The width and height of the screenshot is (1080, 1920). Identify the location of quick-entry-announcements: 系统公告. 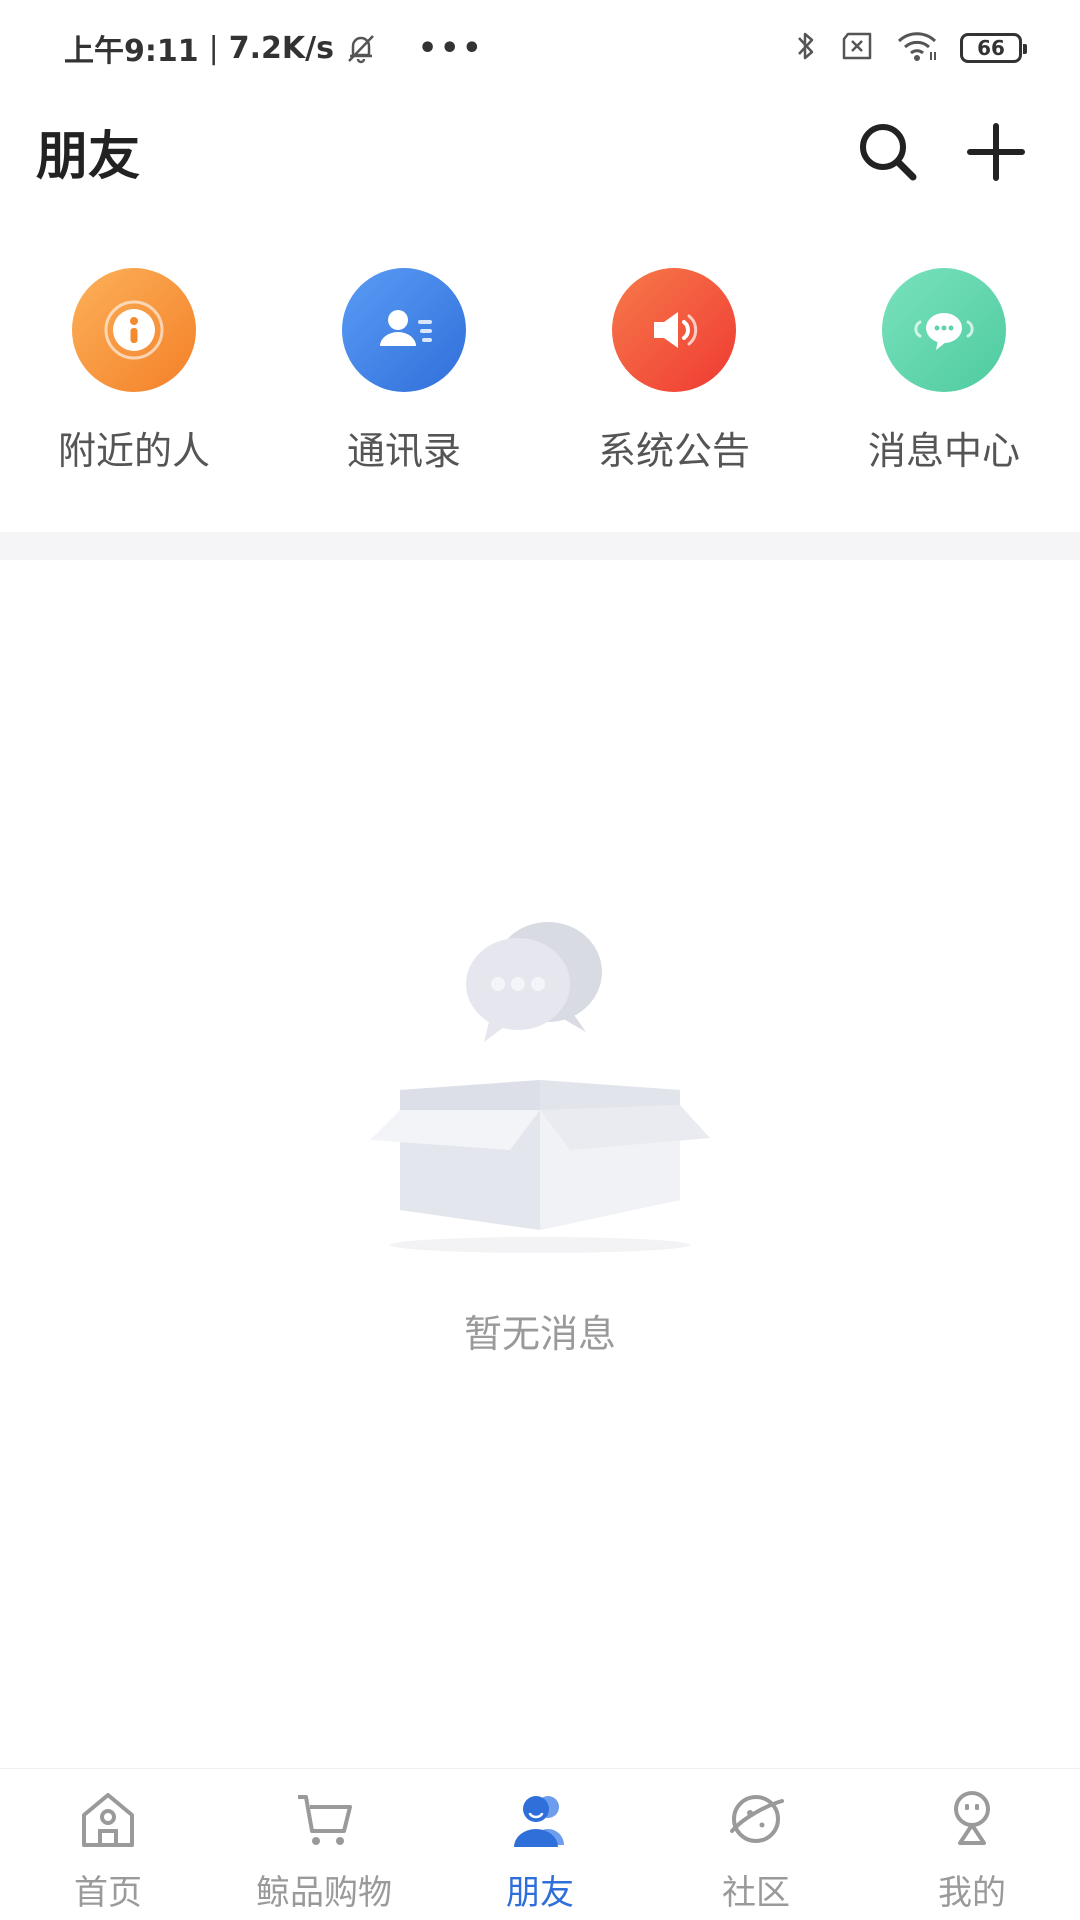
(674, 378).